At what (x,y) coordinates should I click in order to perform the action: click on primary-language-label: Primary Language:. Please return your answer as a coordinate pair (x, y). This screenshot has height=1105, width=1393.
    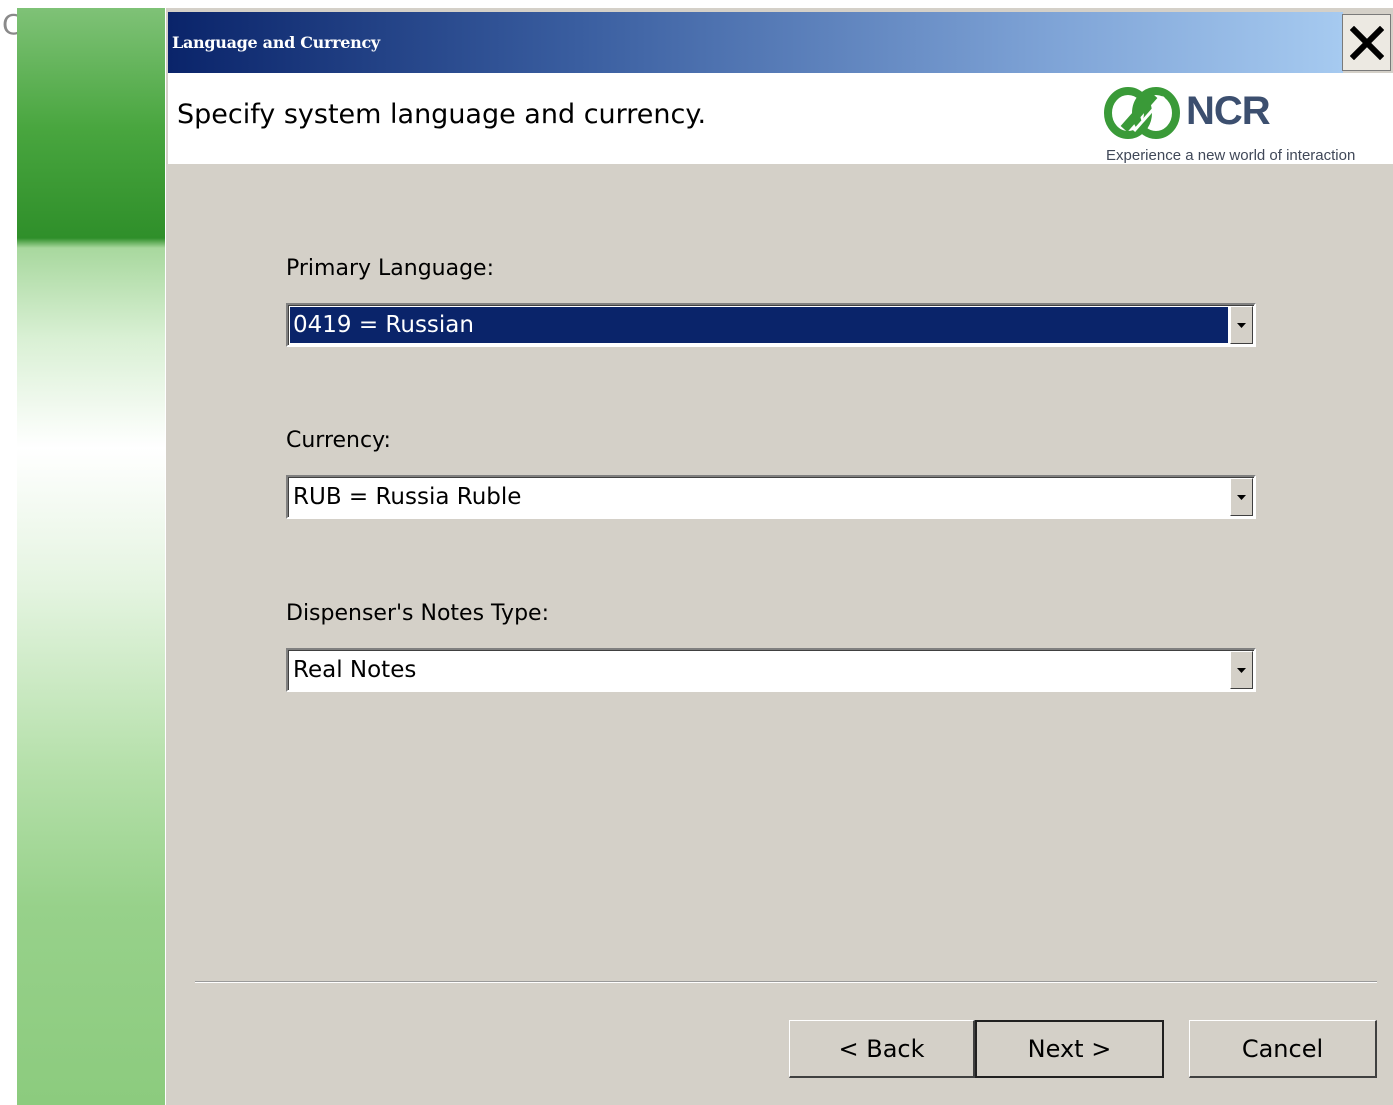
    Looking at the image, I should click on (390, 268).